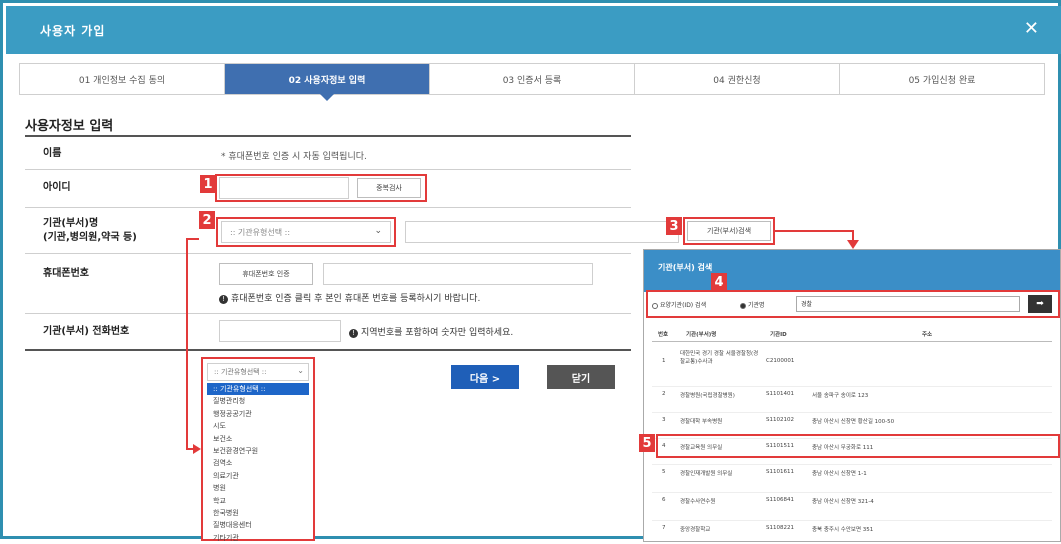  Describe the element at coordinates (780, 472) in the screenshot. I see `cell-id: S1101611` at that location.